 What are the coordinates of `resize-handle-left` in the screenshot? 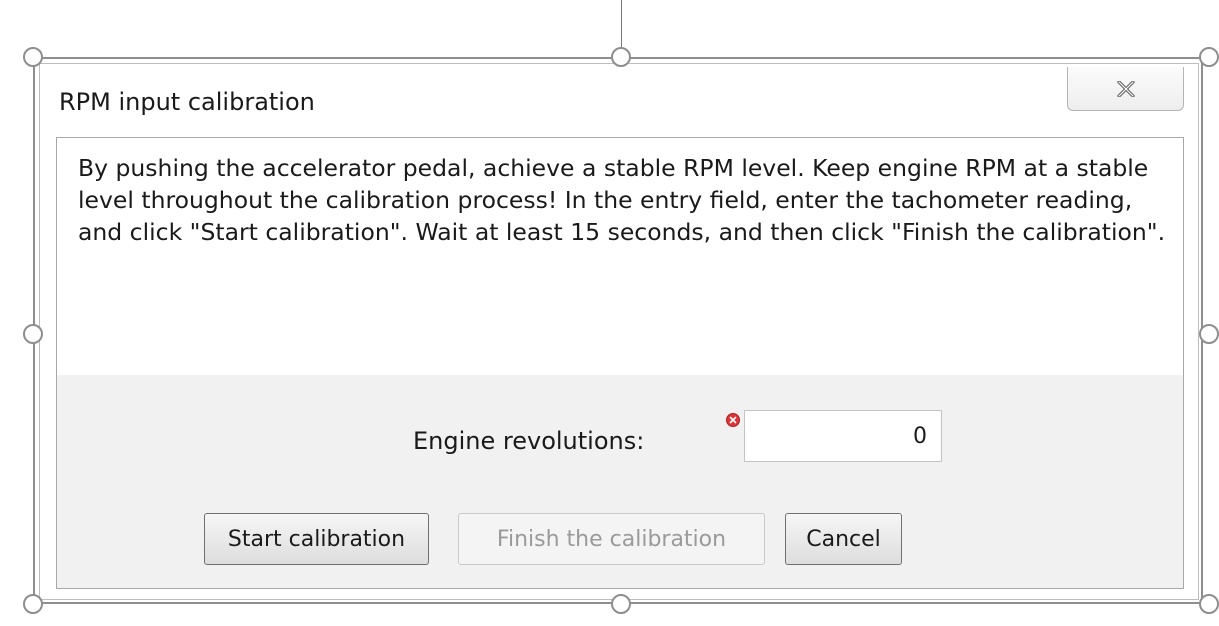 It's located at (33, 334).